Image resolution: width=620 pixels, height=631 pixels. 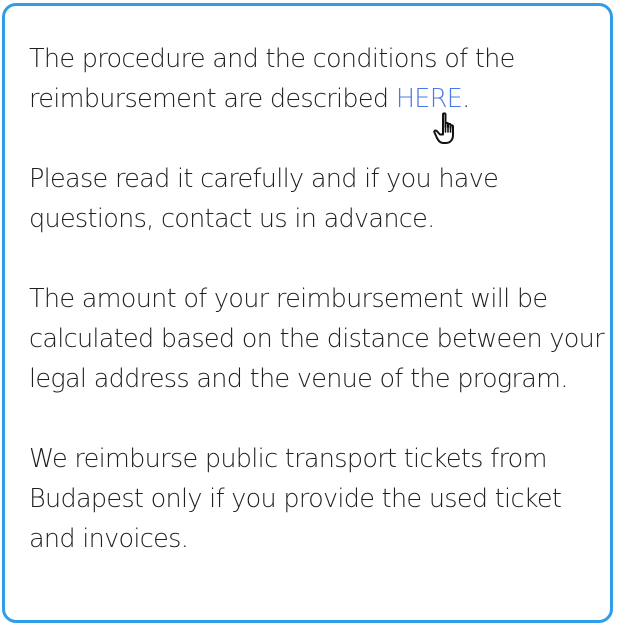 What do you see at coordinates (443, 128) in the screenshot?
I see `hand-pointer-icon` at bounding box center [443, 128].